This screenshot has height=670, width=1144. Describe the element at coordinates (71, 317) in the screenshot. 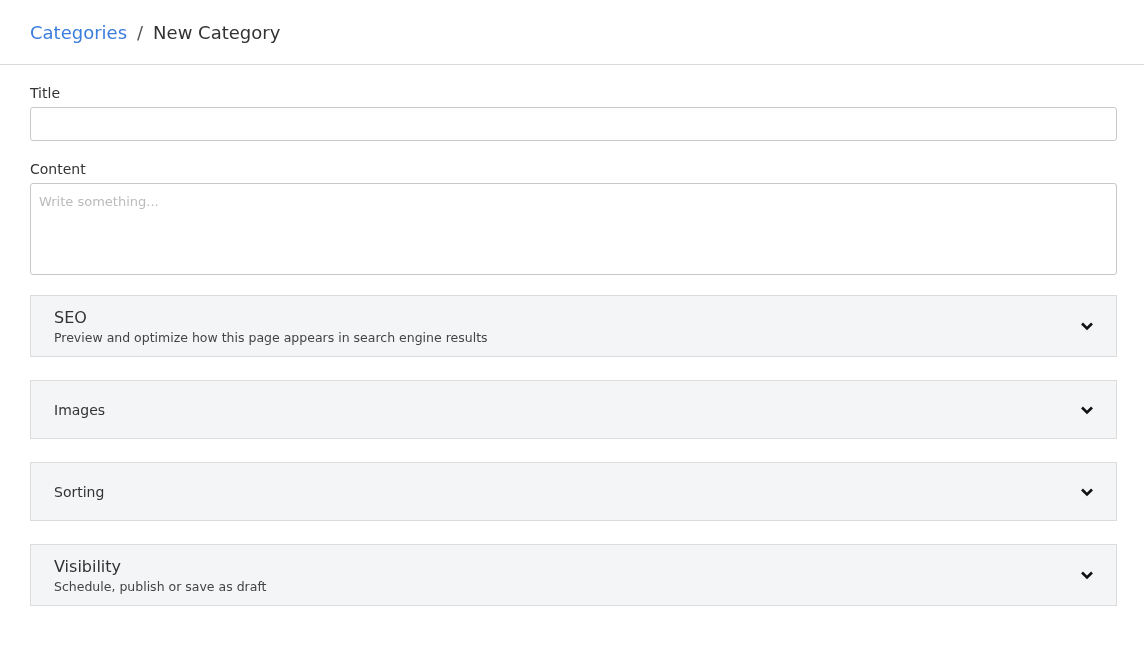

I see `section-title: SEO` at that location.